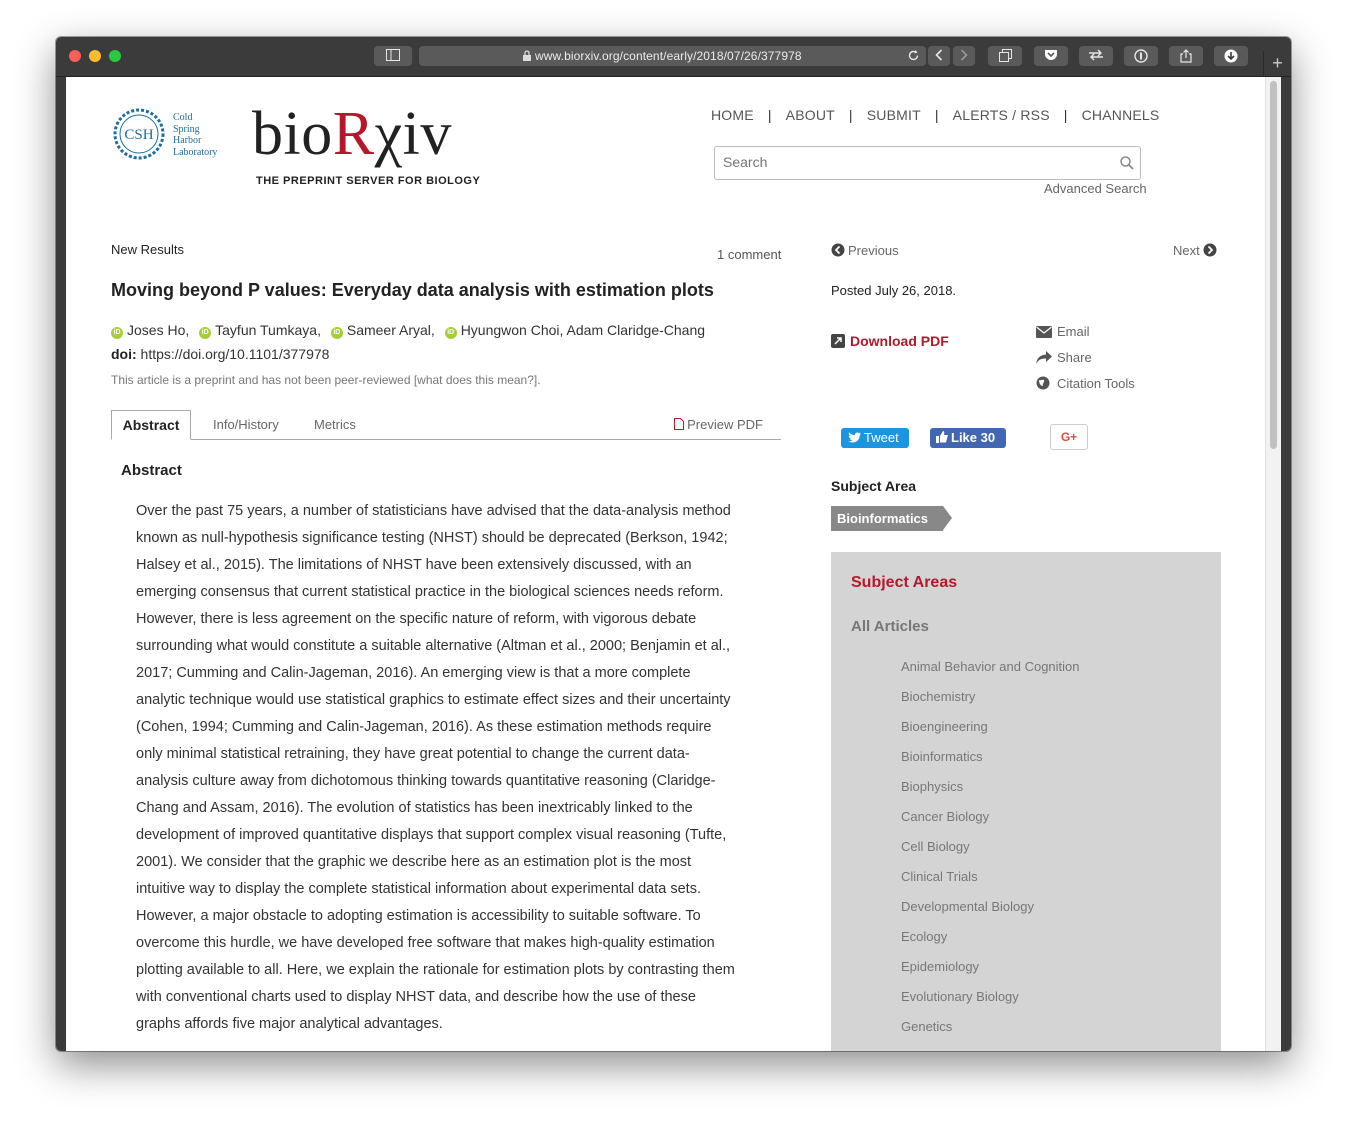 The height and width of the screenshot is (1126, 1347). What do you see at coordinates (875, 438) in the screenshot?
I see `tweet-button: Tweet` at bounding box center [875, 438].